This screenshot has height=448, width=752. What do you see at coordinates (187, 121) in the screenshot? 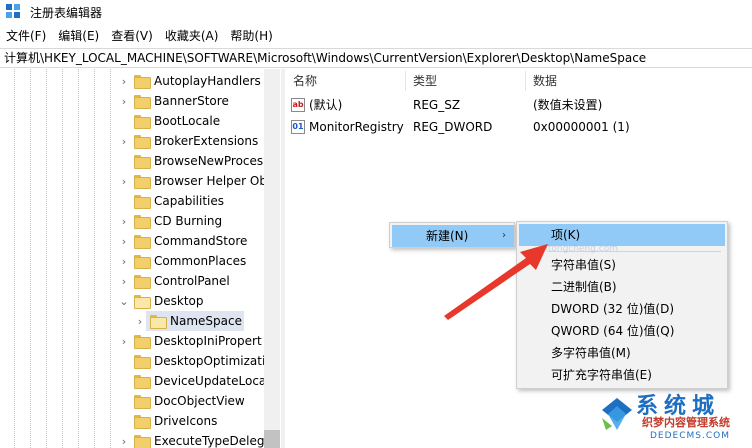
I see `tree-item-label: BootLocale` at bounding box center [187, 121].